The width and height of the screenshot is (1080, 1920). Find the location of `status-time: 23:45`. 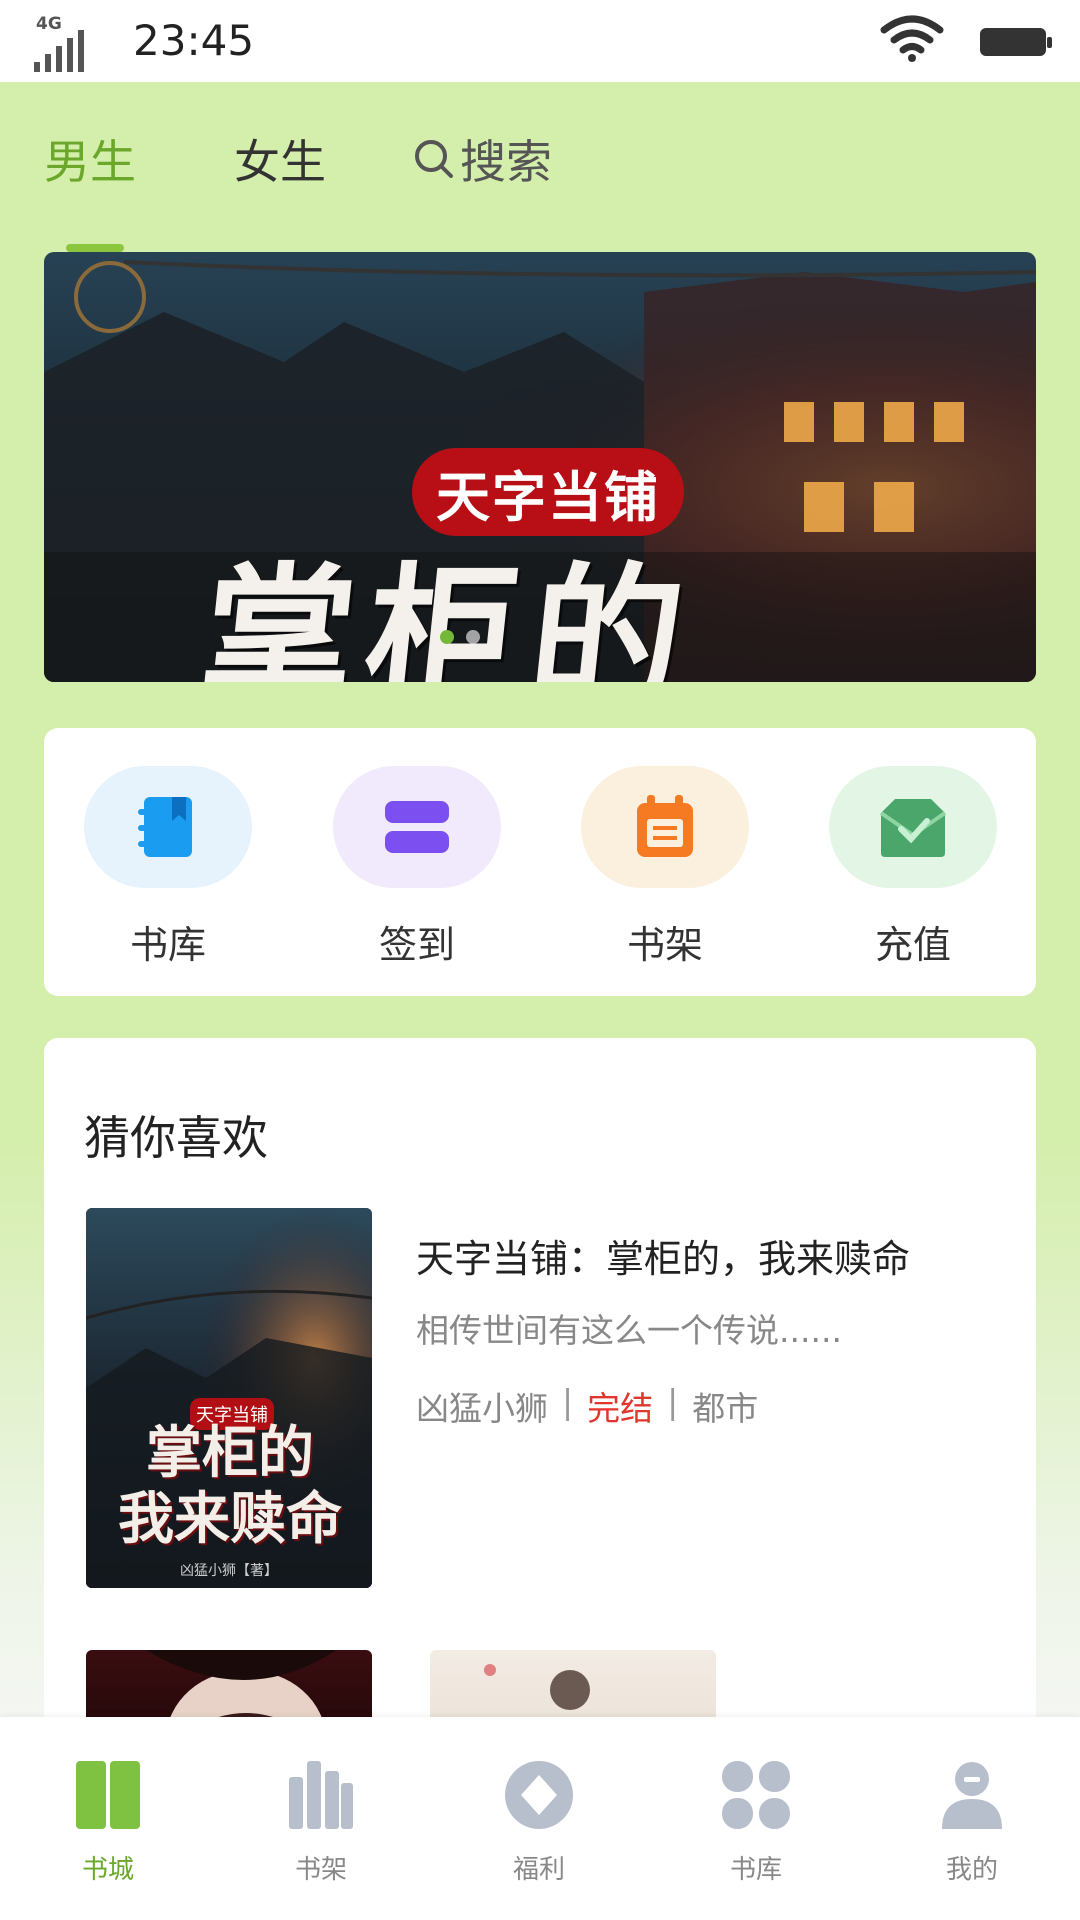

status-time: 23:45 is located at coordinates (194, 40).